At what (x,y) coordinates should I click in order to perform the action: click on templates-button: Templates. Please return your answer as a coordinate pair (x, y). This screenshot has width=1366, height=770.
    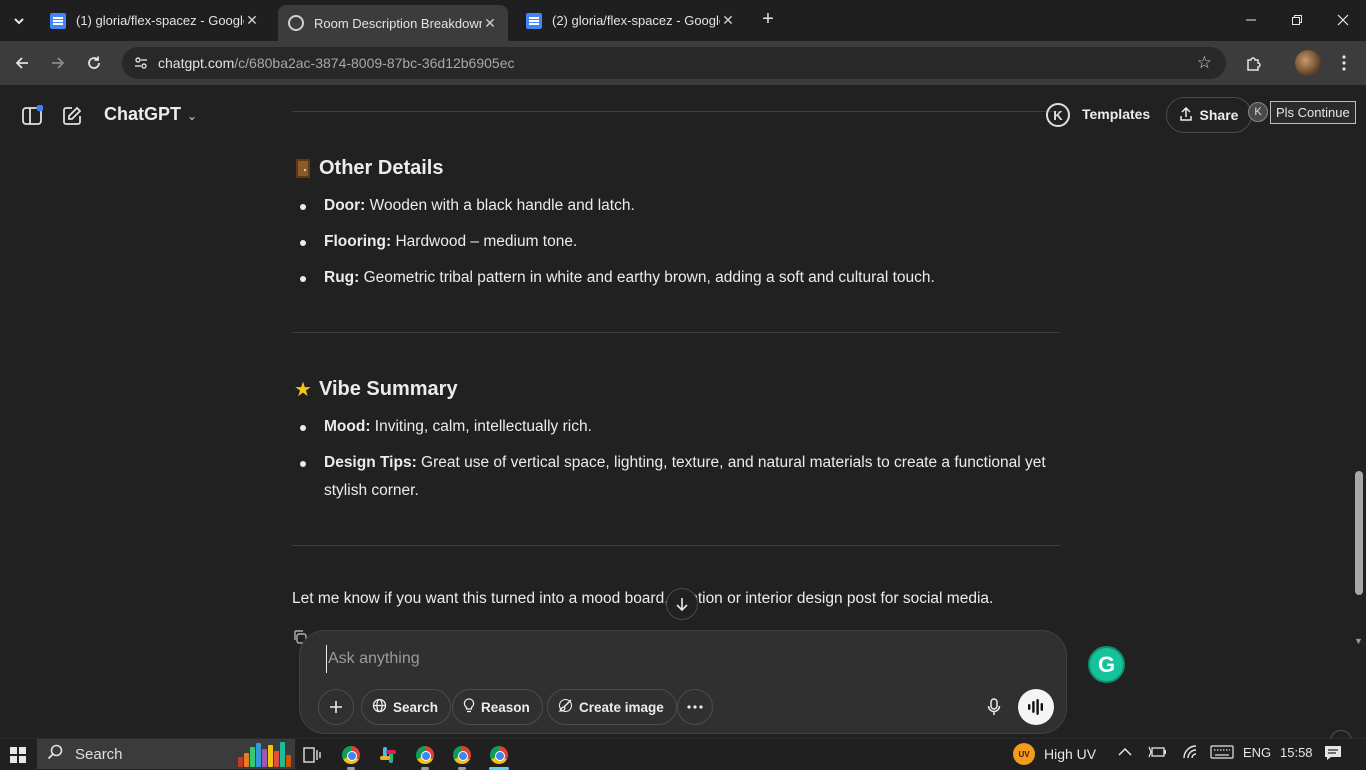
    Looking at the image, I should click on (1116, 114).